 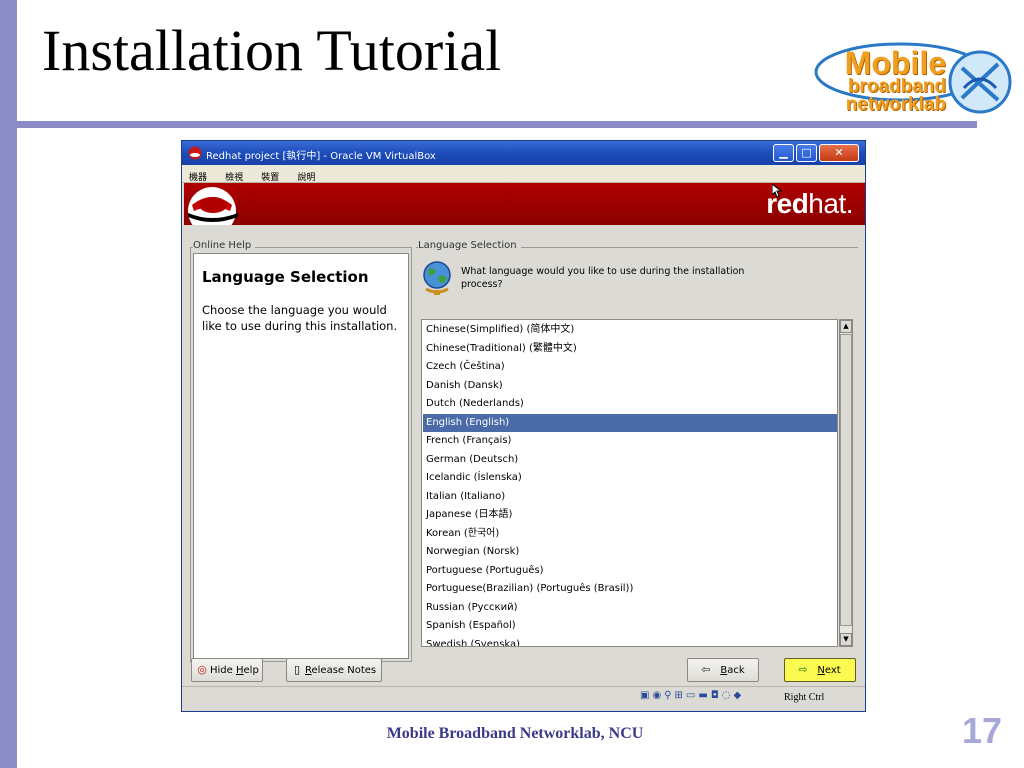 I want to click on arrow-left-icon: ⇦, so click(x=706, y=669).